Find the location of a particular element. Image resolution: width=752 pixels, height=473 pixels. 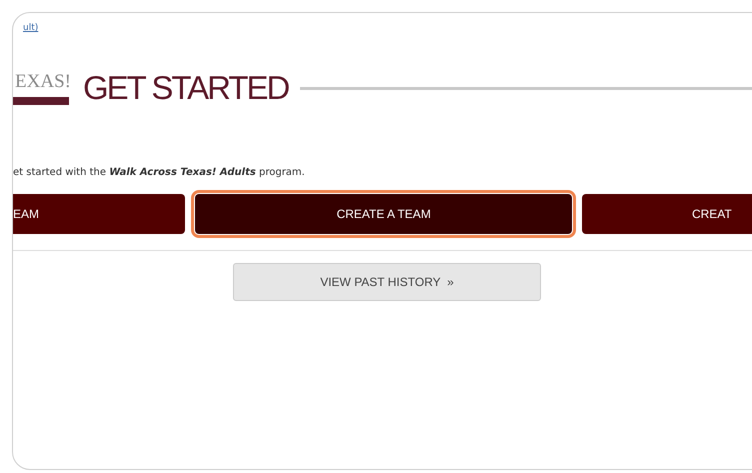

link: ult) is located at coordinates (30, 28).